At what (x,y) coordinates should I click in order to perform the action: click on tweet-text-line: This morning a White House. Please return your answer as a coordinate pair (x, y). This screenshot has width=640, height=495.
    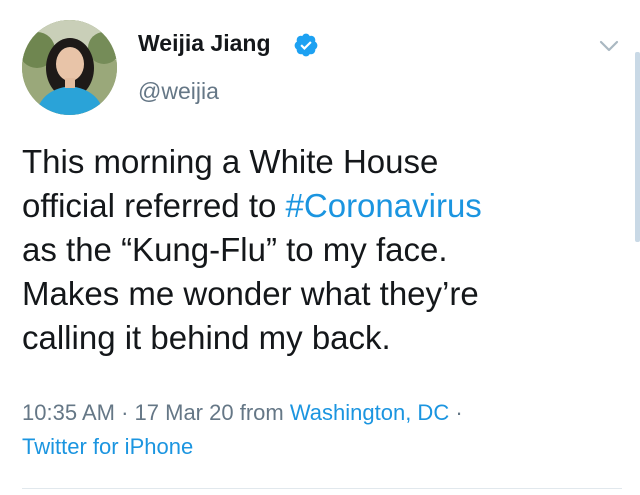
    Looking at the image, I should click on (230, 161).